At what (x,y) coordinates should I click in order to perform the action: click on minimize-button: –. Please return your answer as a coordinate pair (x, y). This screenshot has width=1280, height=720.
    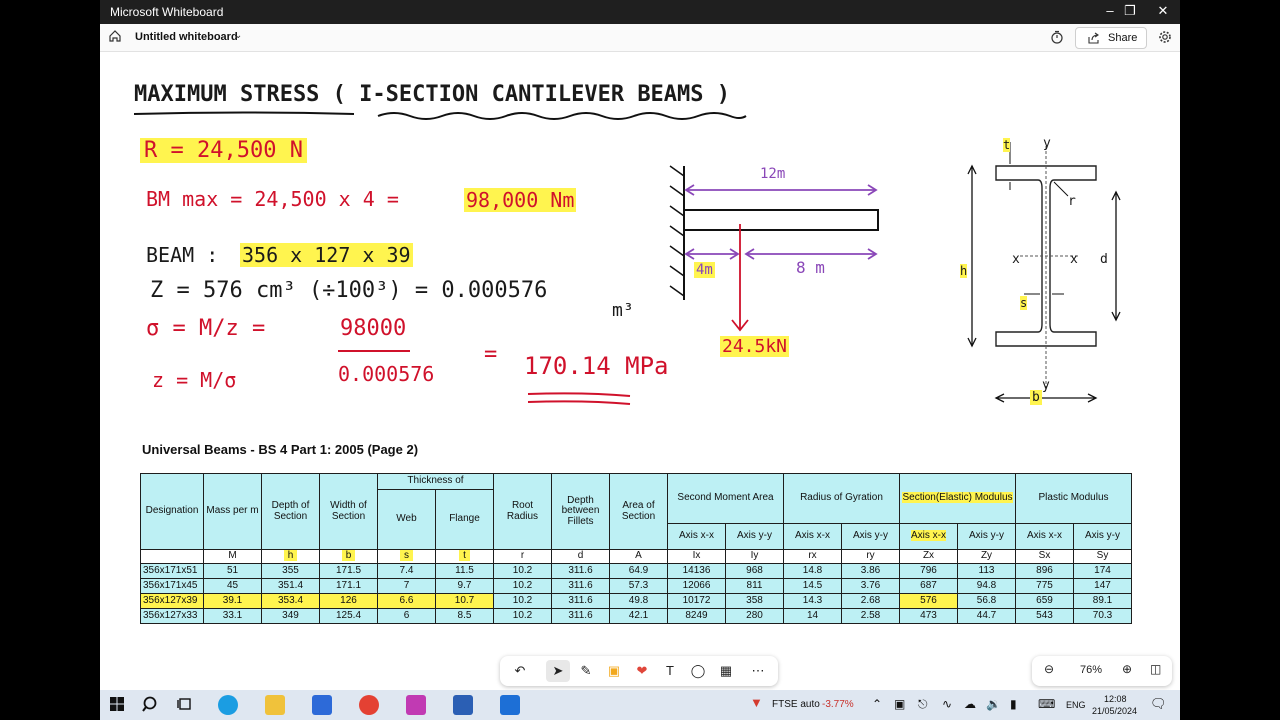
    Looking at the image, I should click on (1110, 12).